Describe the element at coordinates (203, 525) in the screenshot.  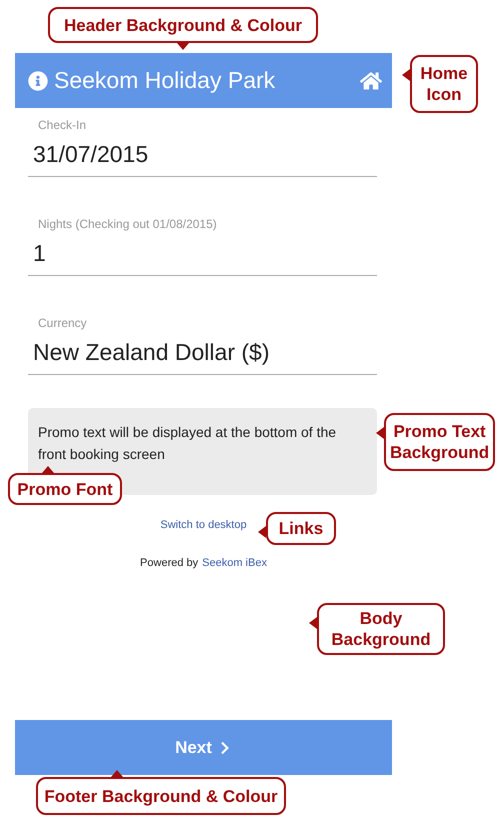
I see `switch-to-desktop-link: Switch to desktop` at that location.